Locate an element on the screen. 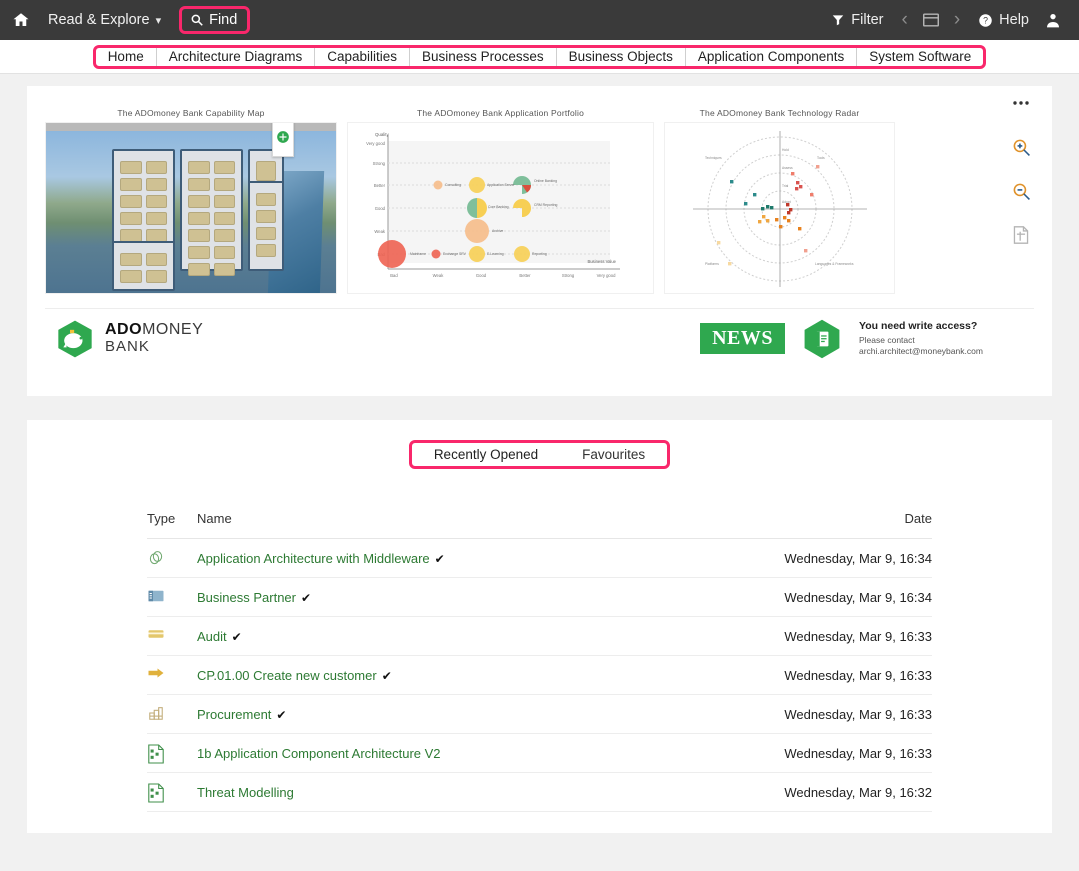  top-app-bar: Read & Explore ▾ Find Filter ‹ › ? Help is located at coordinates (539, 20).